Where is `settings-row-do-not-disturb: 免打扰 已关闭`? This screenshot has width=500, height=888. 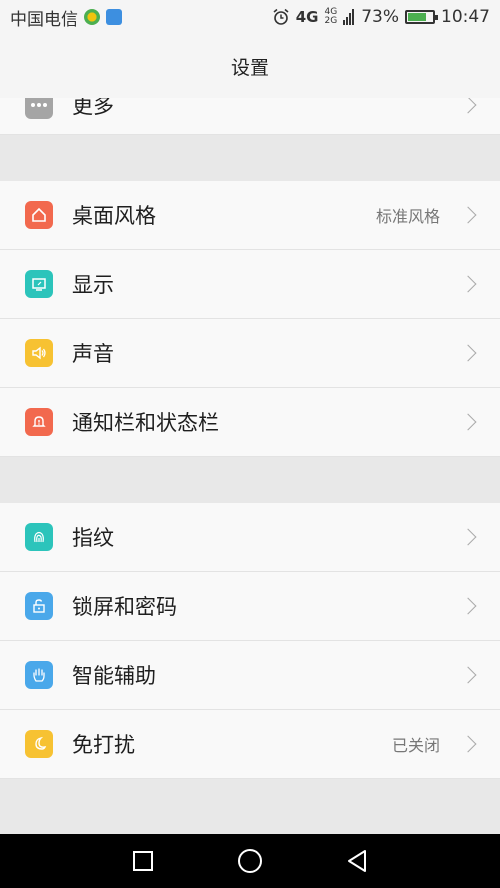 settings-row-do-not-disturb: 免打扰 已关闭 is located at coordinates (250, 744).